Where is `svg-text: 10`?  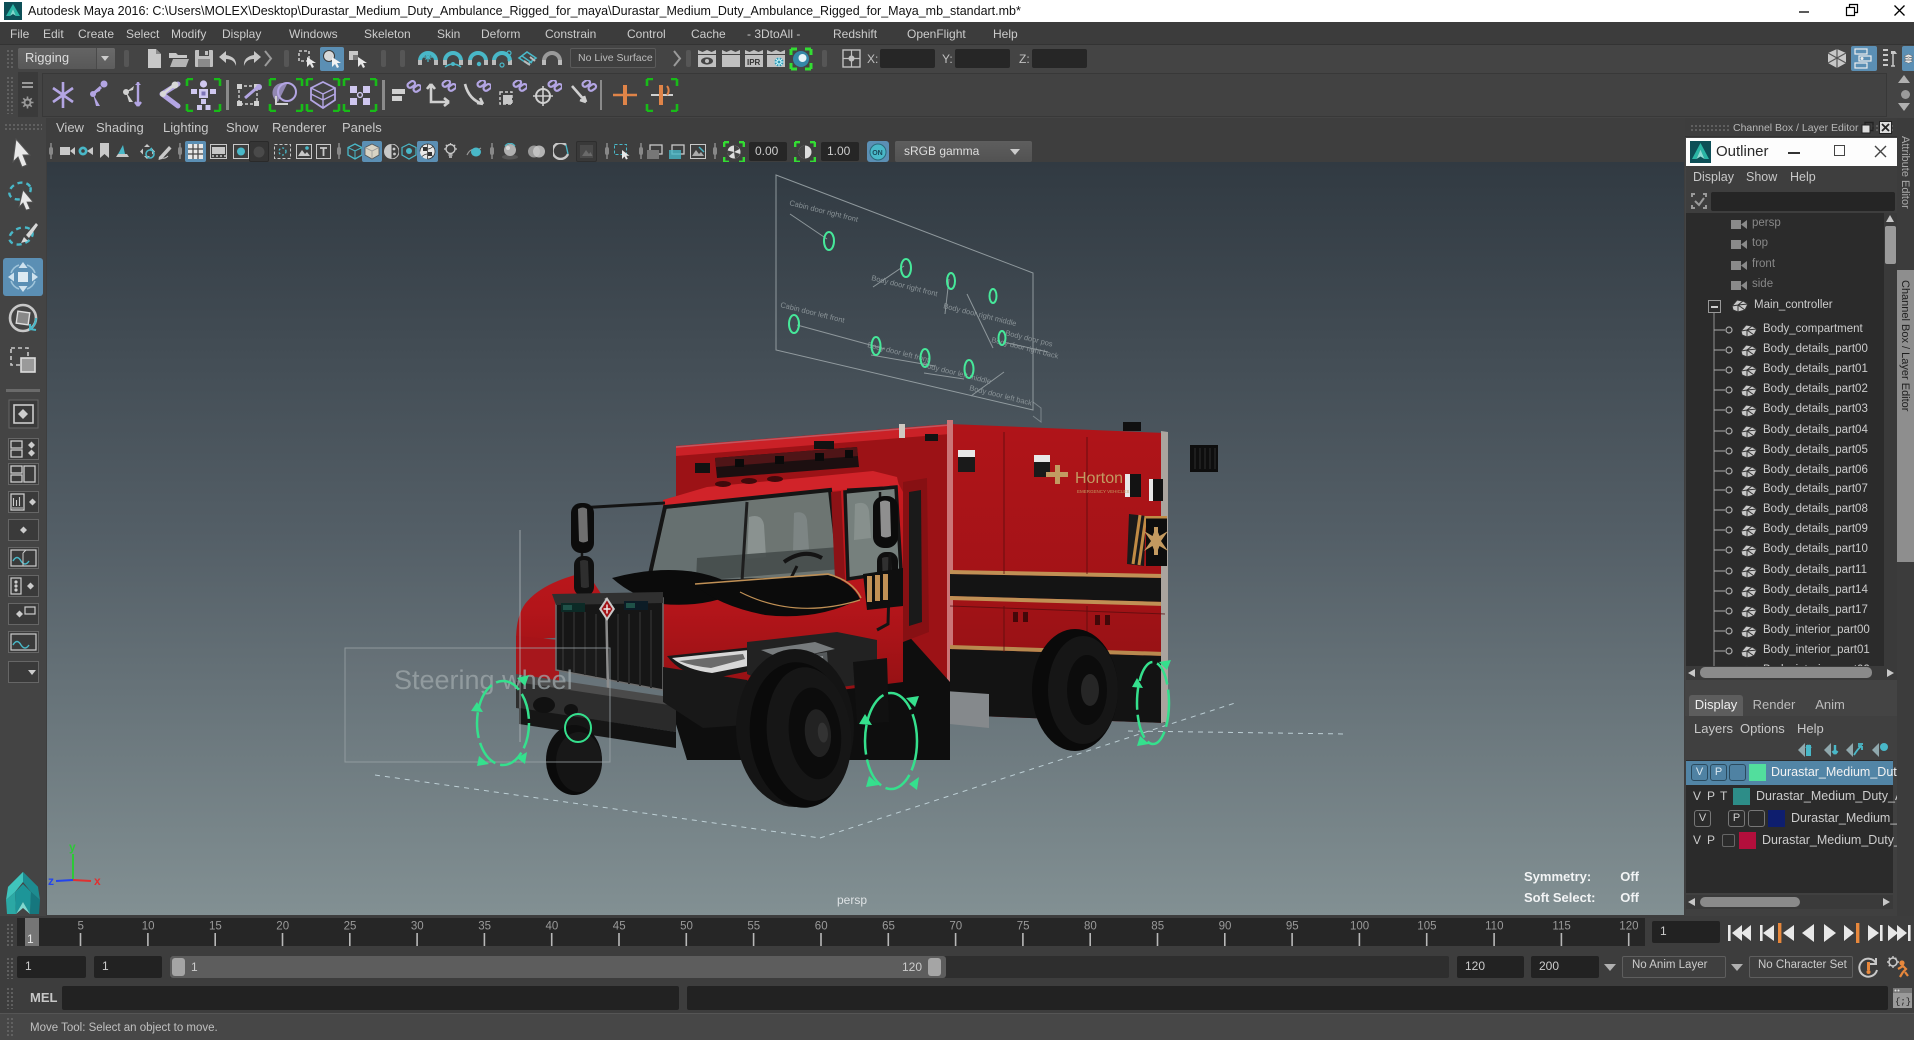
svg-text: 10 is located at coordinates (148, 927).